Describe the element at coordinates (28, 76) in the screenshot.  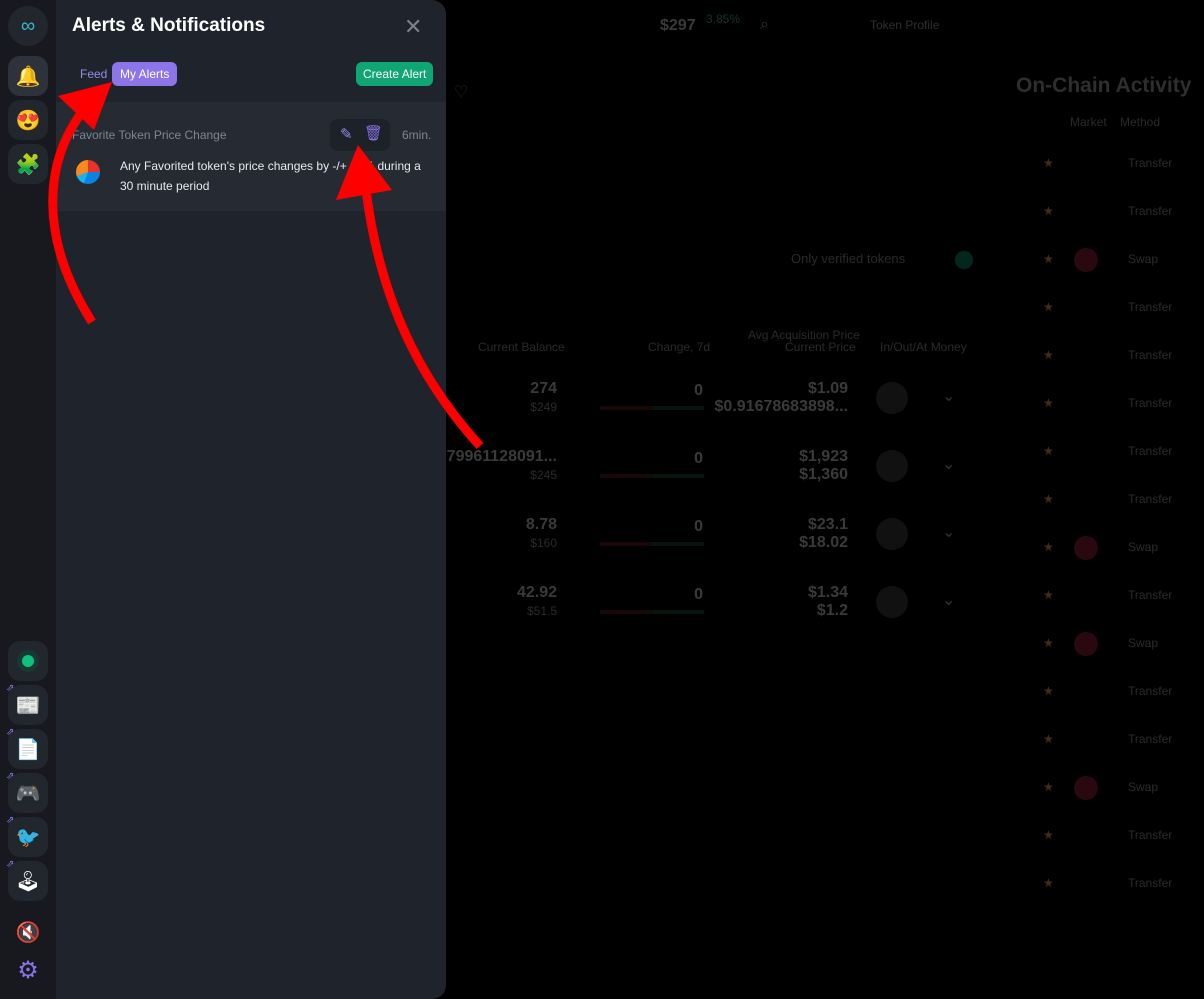
I see `bell-icon: 🔔` at that location.